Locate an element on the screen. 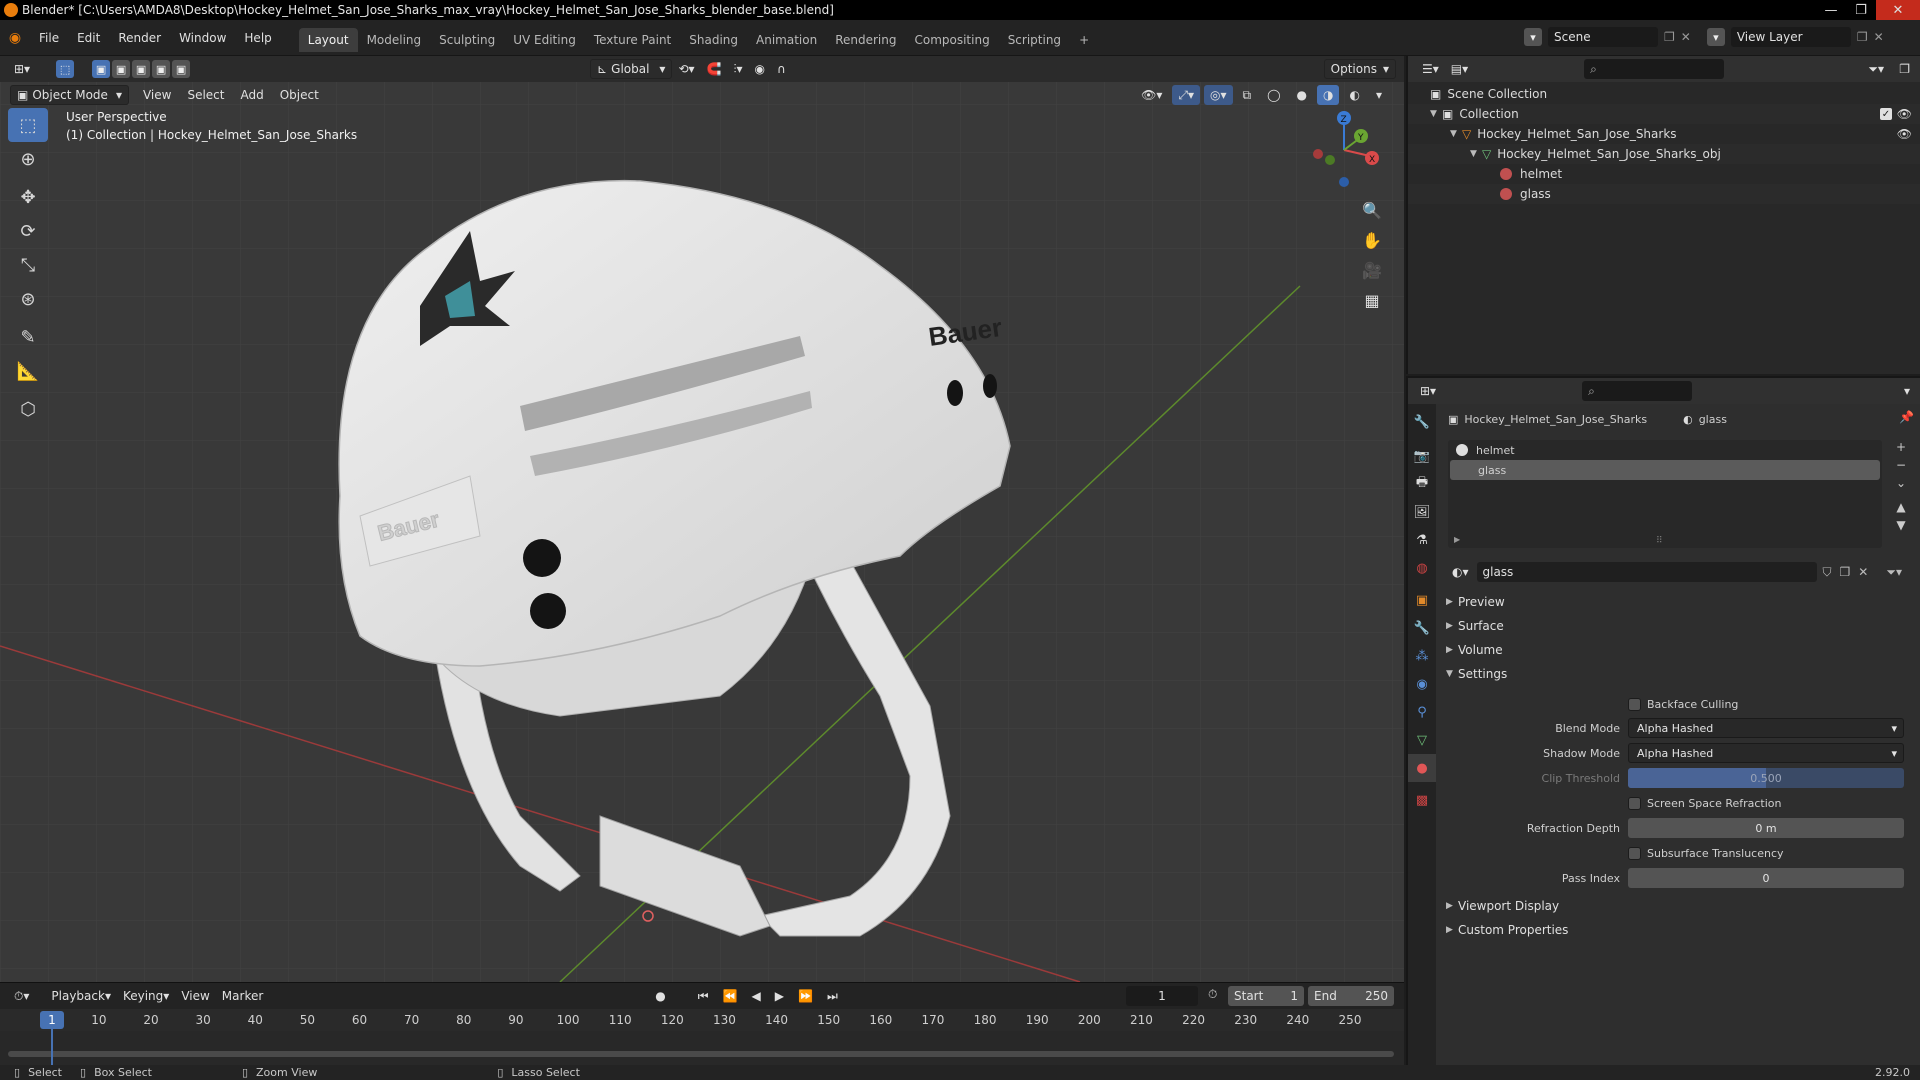  backface-culling-checkbox is located at coordinates (1634, 704).